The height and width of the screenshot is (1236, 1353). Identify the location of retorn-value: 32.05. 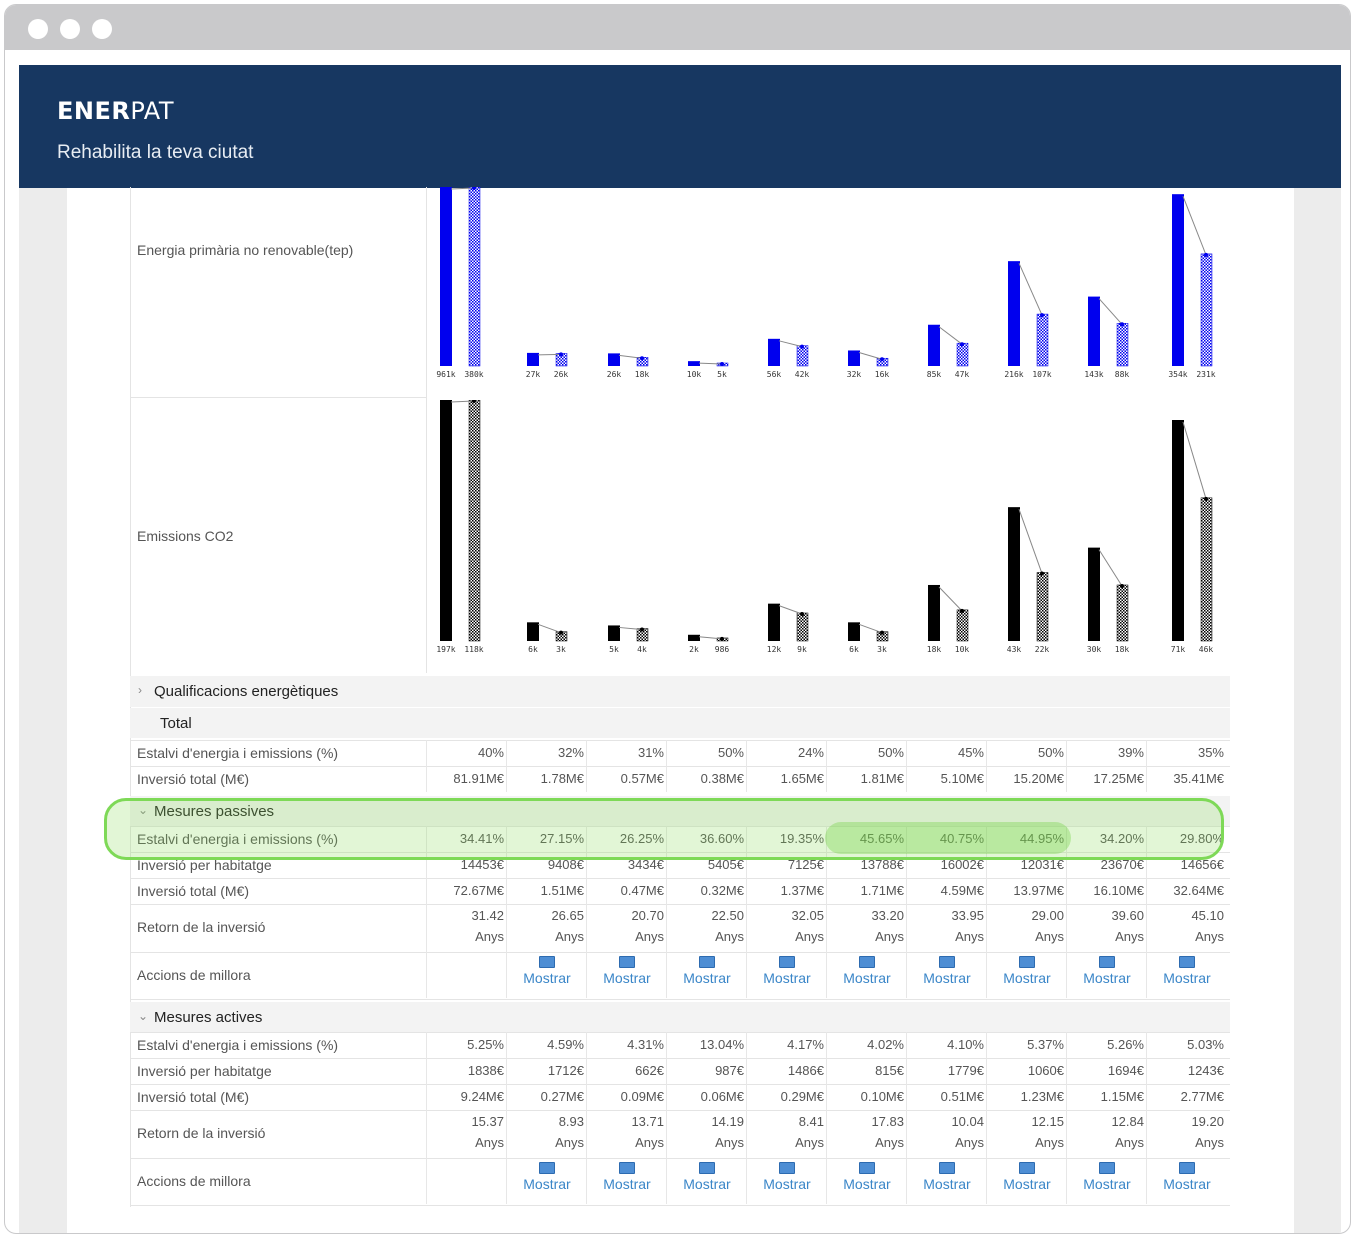
(807, 915).